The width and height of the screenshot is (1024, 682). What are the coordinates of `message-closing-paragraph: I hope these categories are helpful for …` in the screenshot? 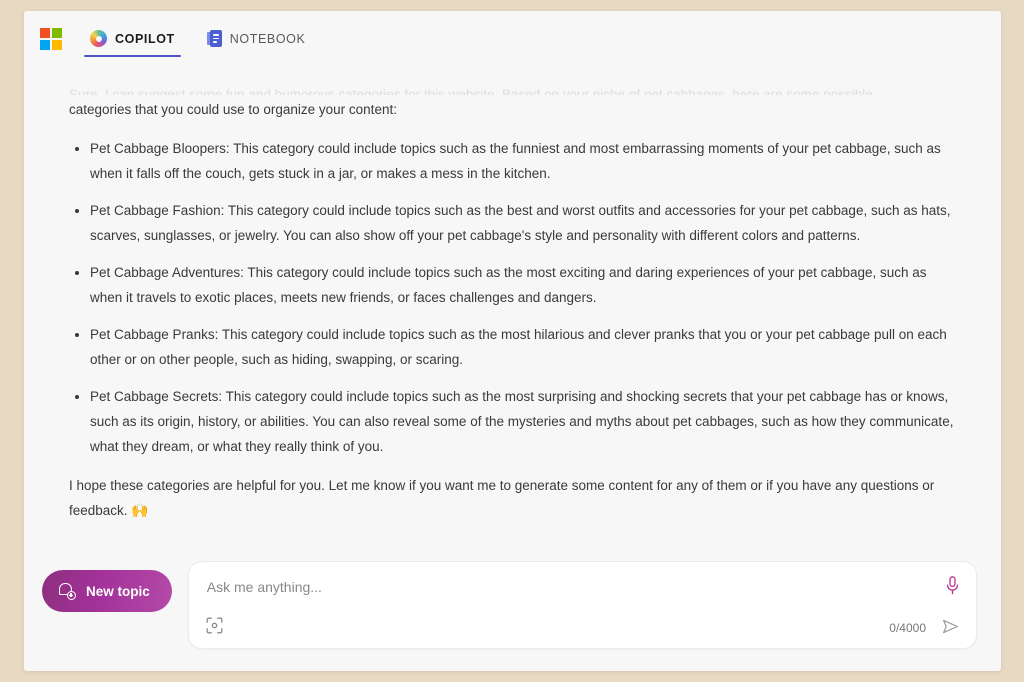 It's located at (512, 498).